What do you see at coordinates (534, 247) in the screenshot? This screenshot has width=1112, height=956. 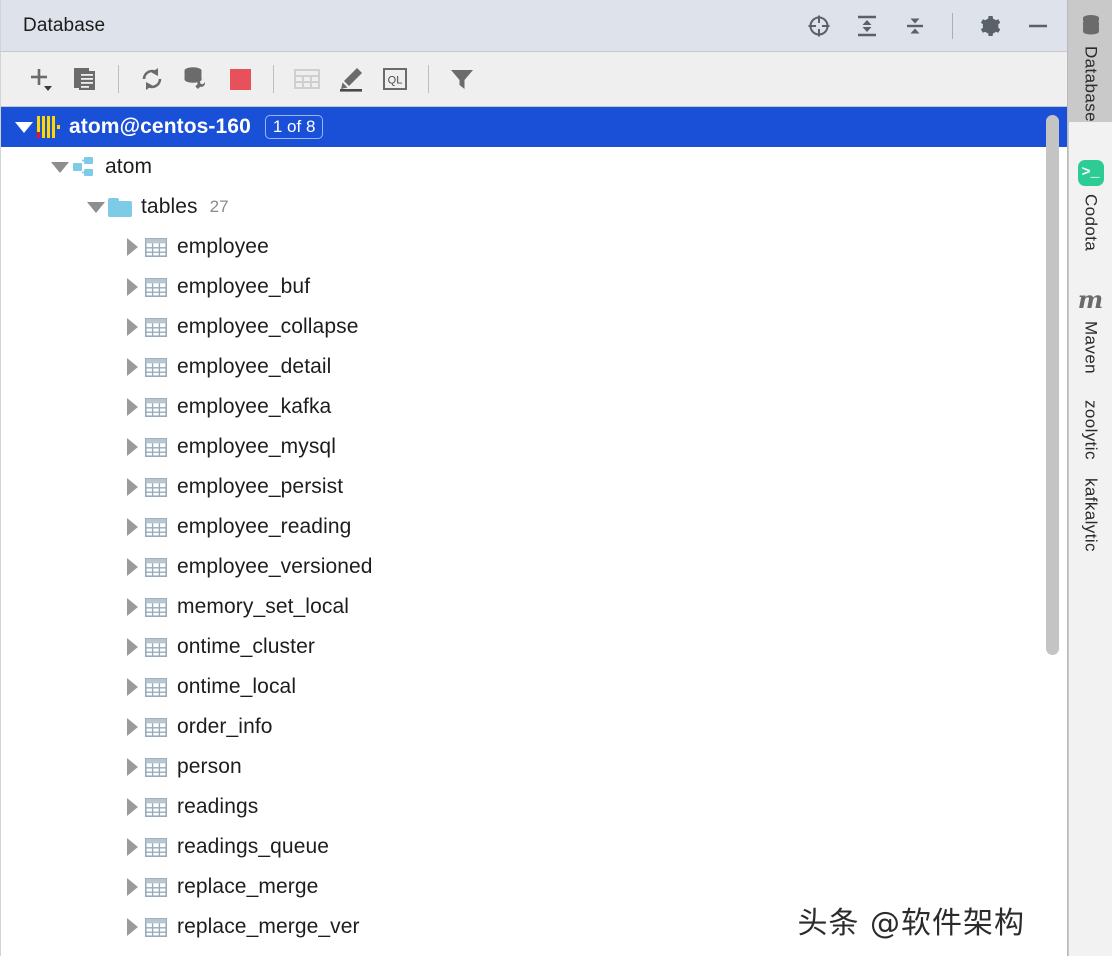 I see `table-row: employee` at bounding box center [534, 247].